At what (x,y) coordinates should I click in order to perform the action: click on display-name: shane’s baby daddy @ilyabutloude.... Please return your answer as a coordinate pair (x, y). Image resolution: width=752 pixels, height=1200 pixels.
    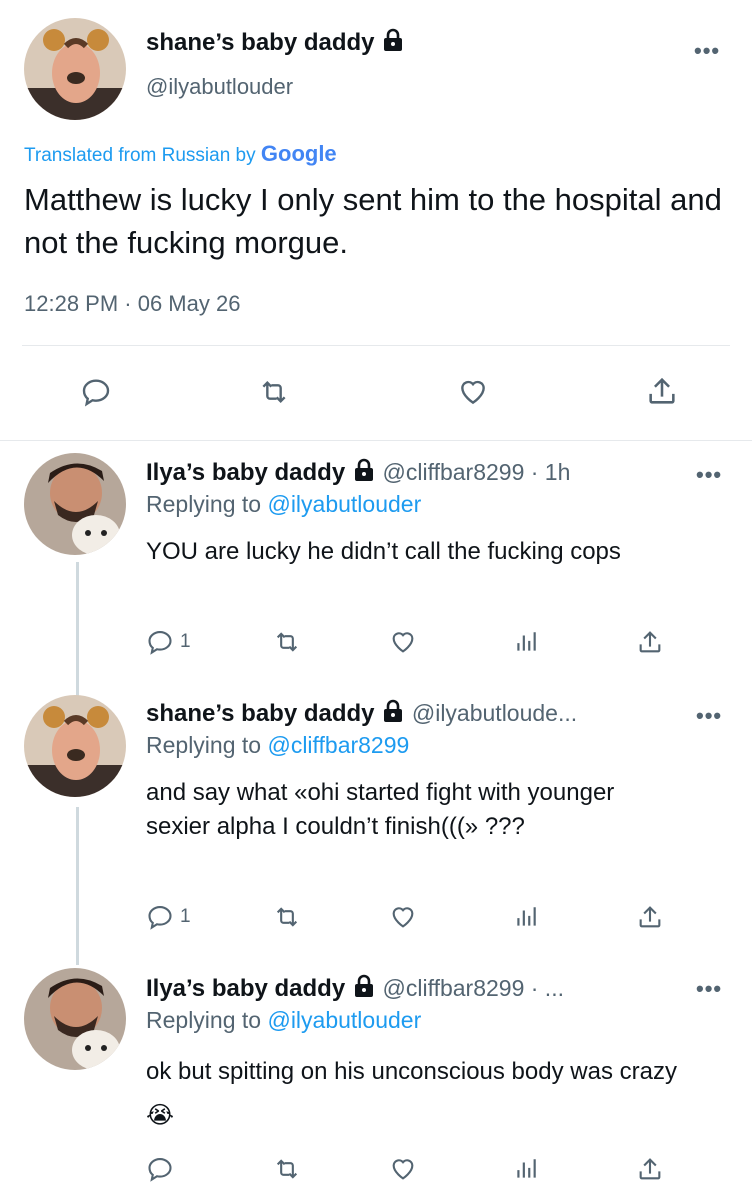
    Looking at the image, I should click on (361, 714).